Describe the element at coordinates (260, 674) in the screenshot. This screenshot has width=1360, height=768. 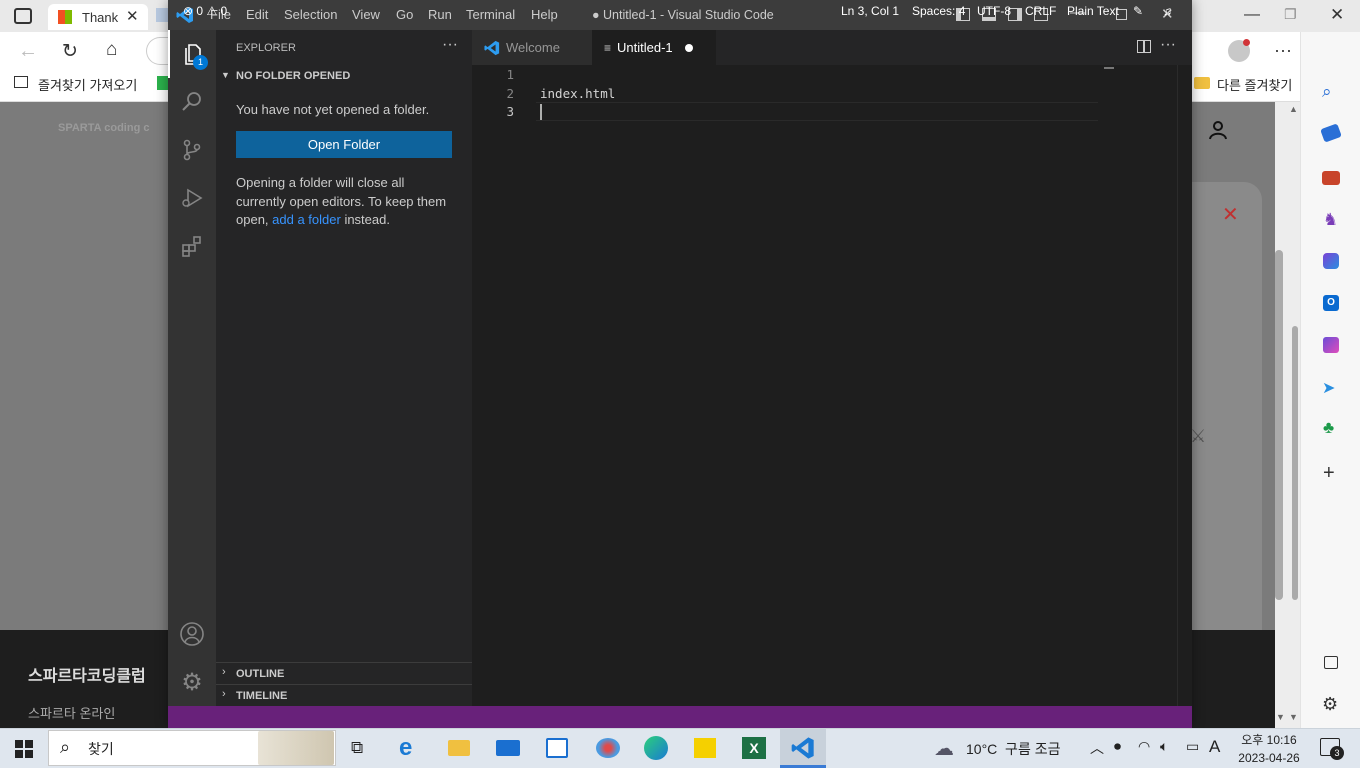
I see `outline-section: OUTLINE` at that location.